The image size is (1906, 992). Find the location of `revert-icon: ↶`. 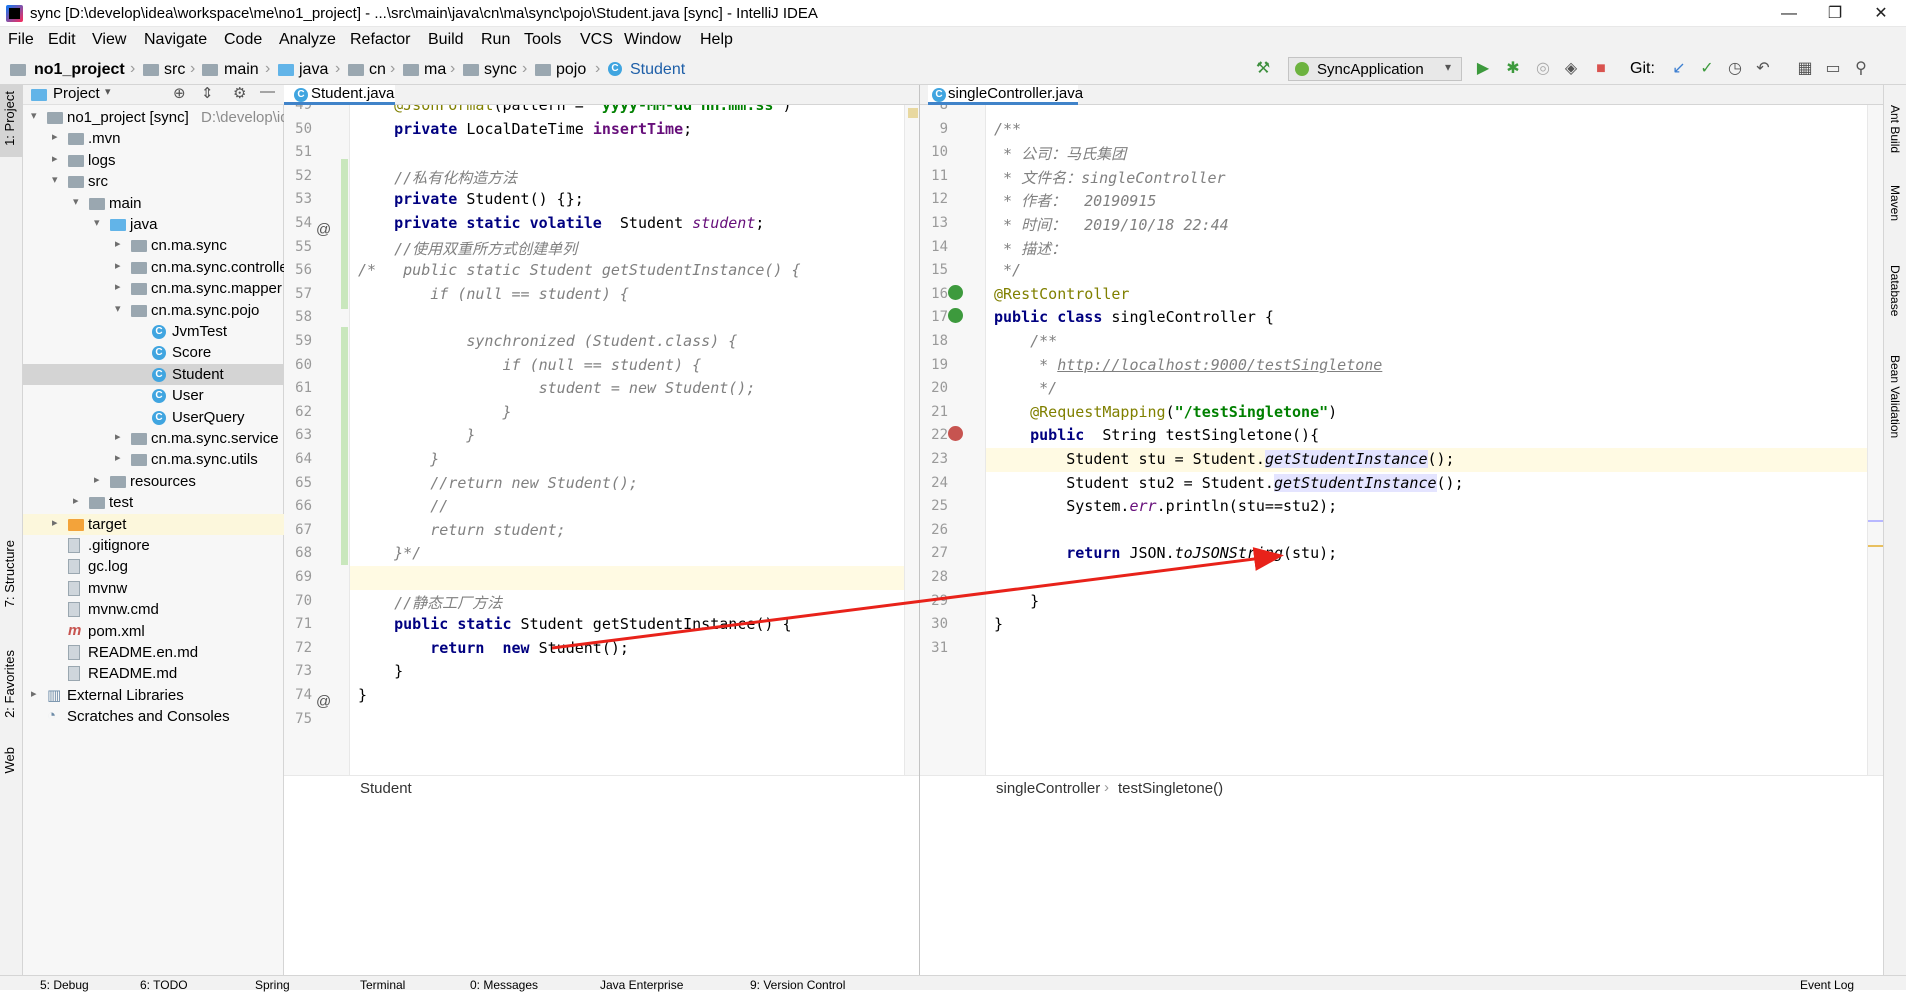

revert-icon: ↶ is located at coordinates (1763, 69).